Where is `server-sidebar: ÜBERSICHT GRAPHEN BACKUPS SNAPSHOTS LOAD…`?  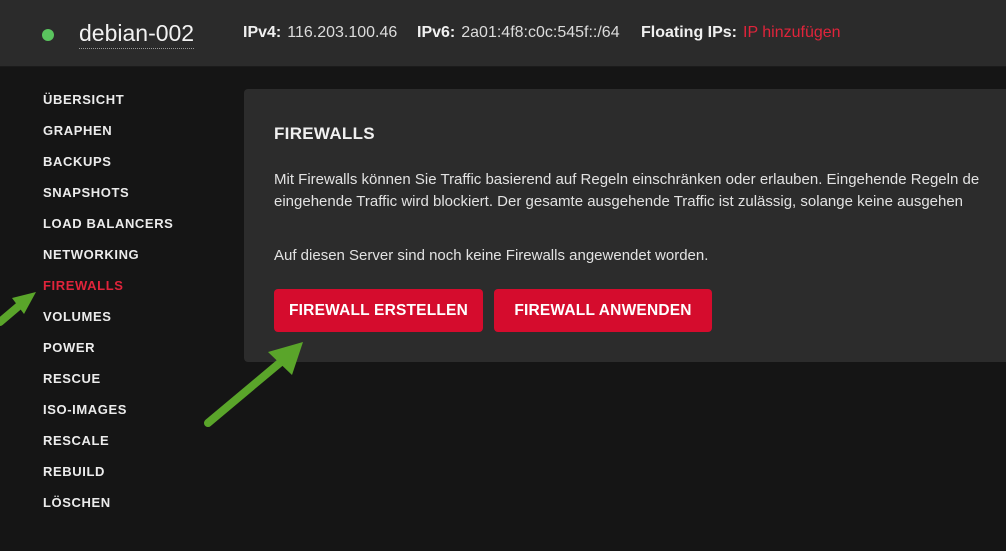
server-sidebar: ÜBERSICHT GRAPHEN BACKUPS SNAPSHOTS LOAD… is located at coordinates (108, 309).